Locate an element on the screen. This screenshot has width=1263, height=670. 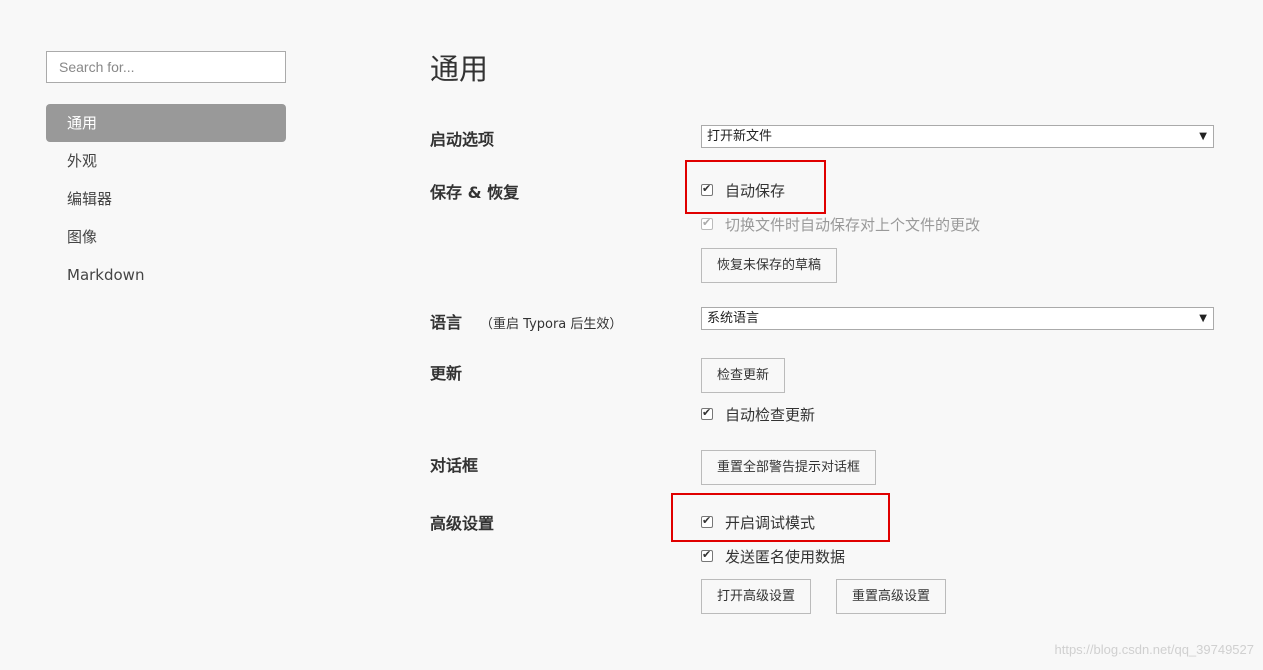
sidebar-nav: 通用 外观 编辑器 图像 Markdown is located at coordinates (166, 199).